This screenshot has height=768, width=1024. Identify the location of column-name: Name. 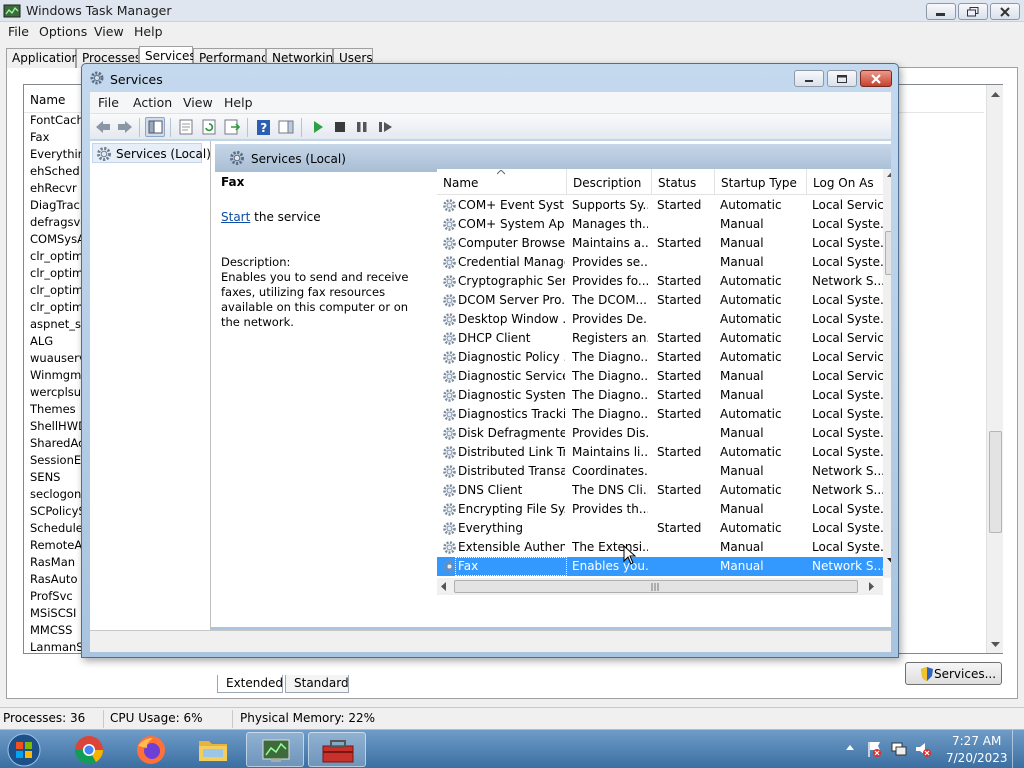
(47, 100).